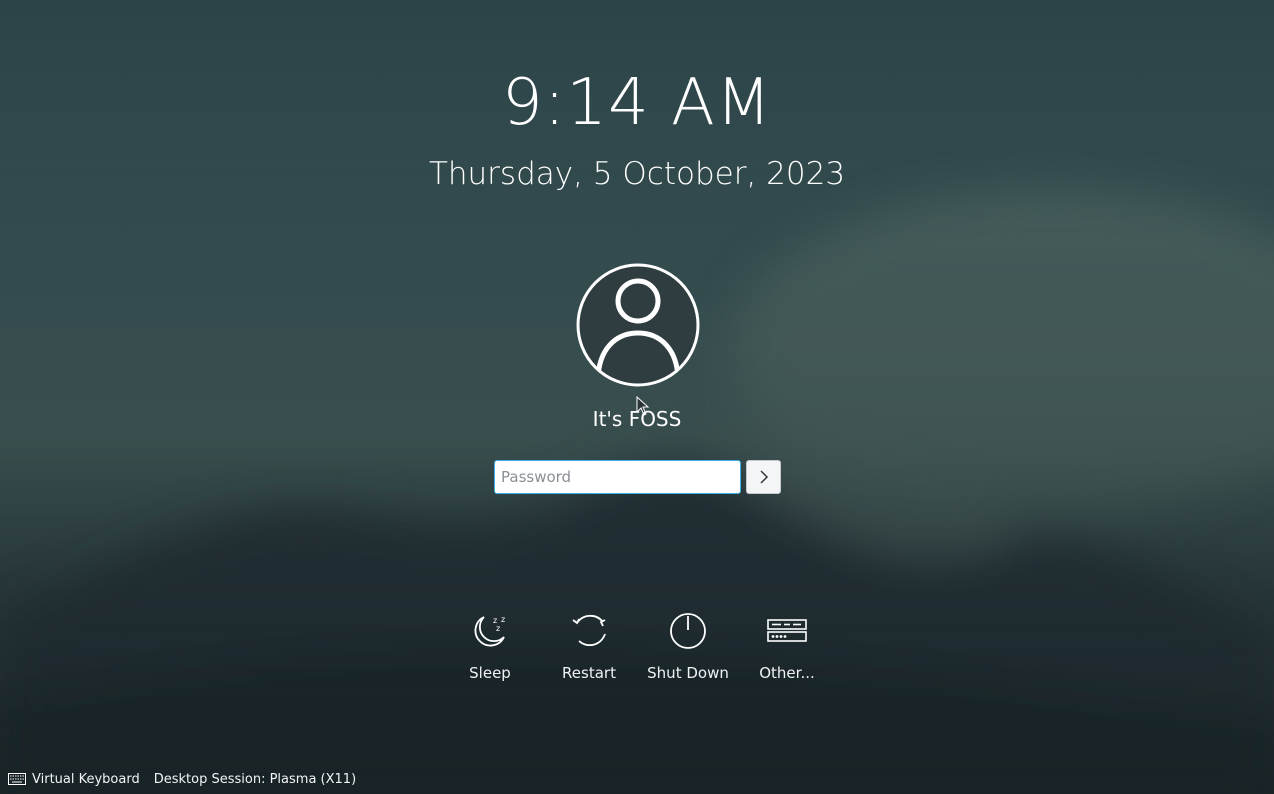 The width and height of the screenshot is (1274, 794). I want to click on virtual-keyboard-button: Virtual Keyboard, so click(74, 779).